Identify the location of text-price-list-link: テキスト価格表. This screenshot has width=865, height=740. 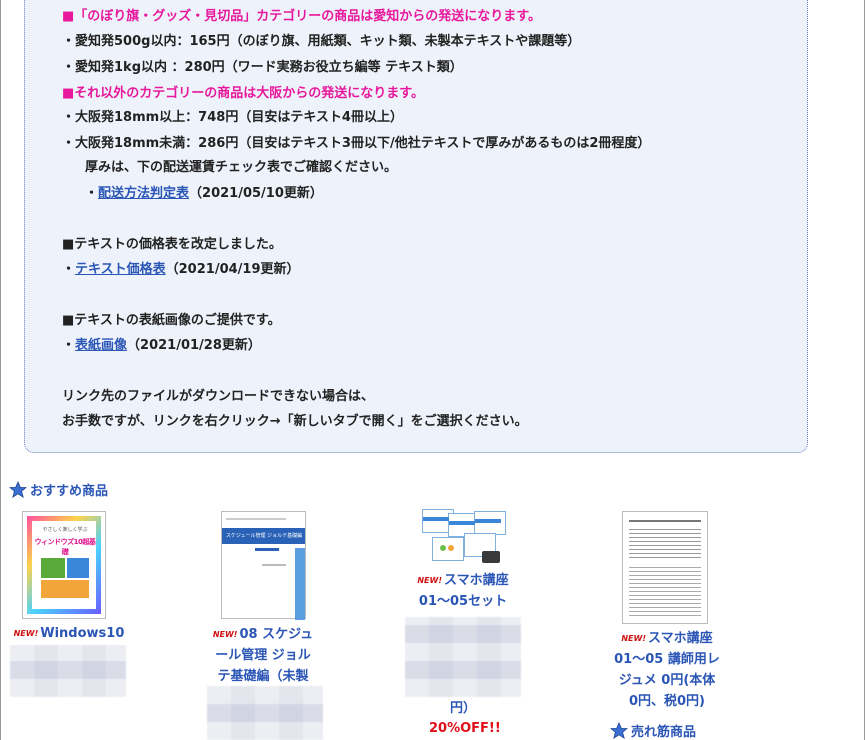
(120, 269).